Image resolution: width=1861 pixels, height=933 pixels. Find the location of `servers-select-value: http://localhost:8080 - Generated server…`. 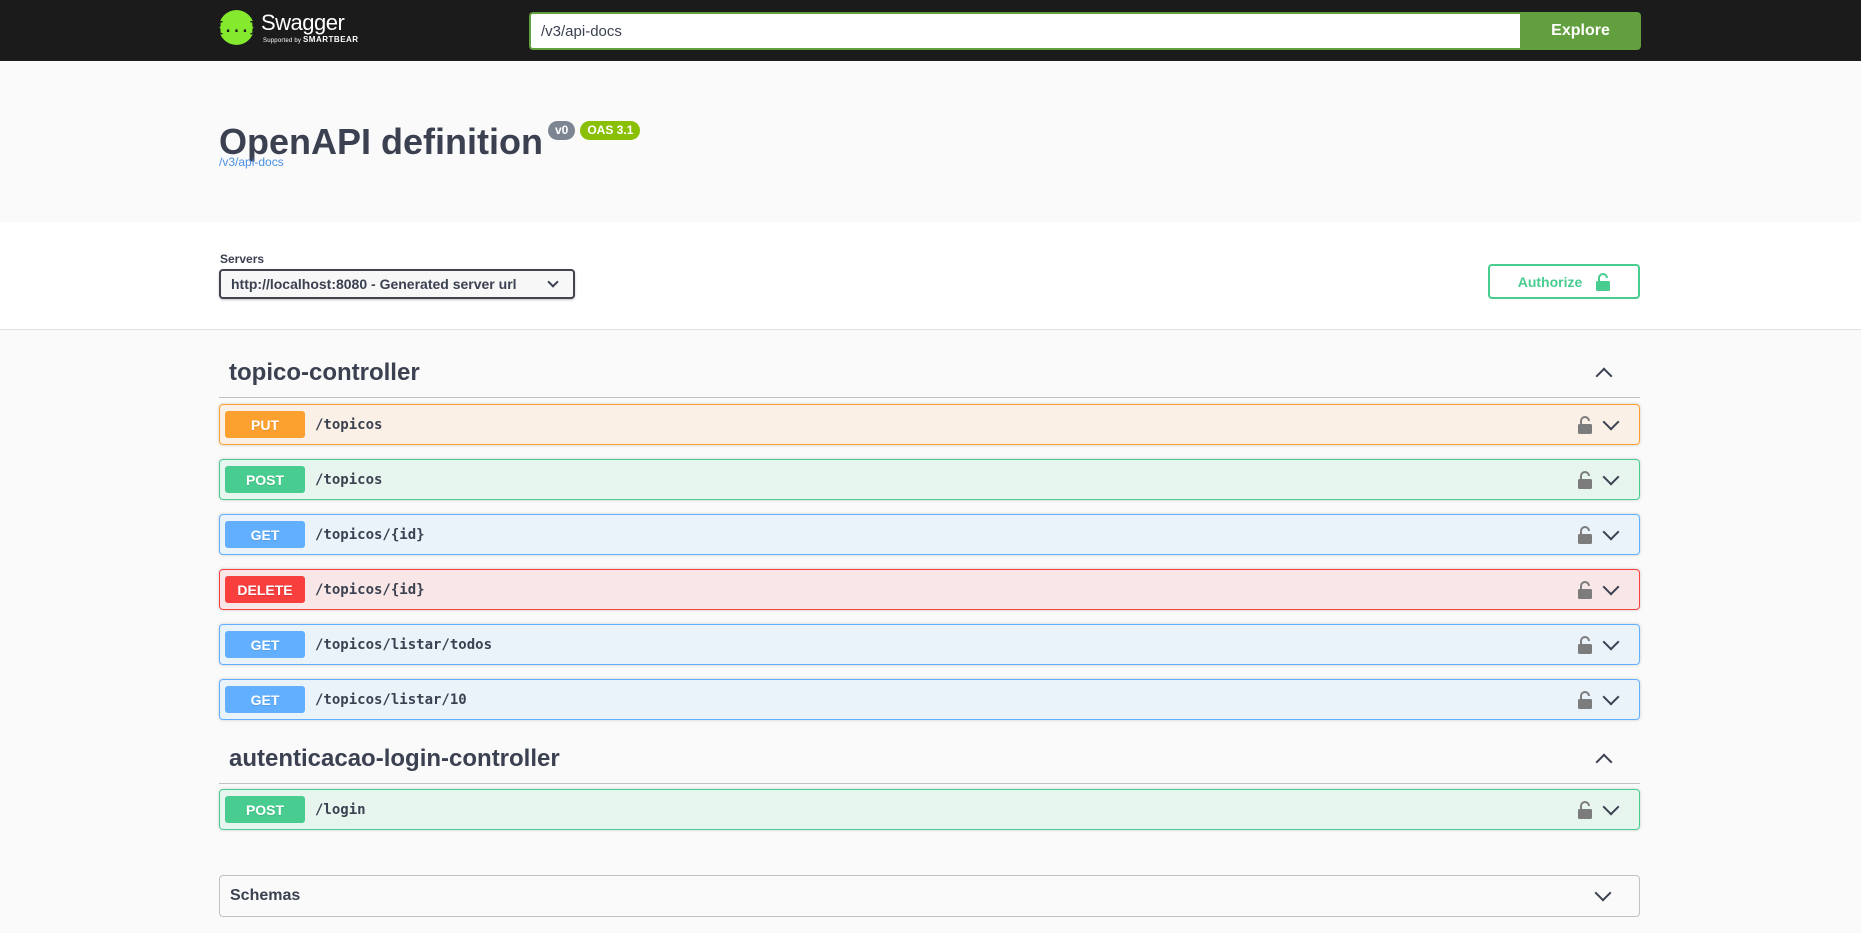

servers-select-value: http://localhost:8080 - Generated server… is located at coordinates (374, 284).